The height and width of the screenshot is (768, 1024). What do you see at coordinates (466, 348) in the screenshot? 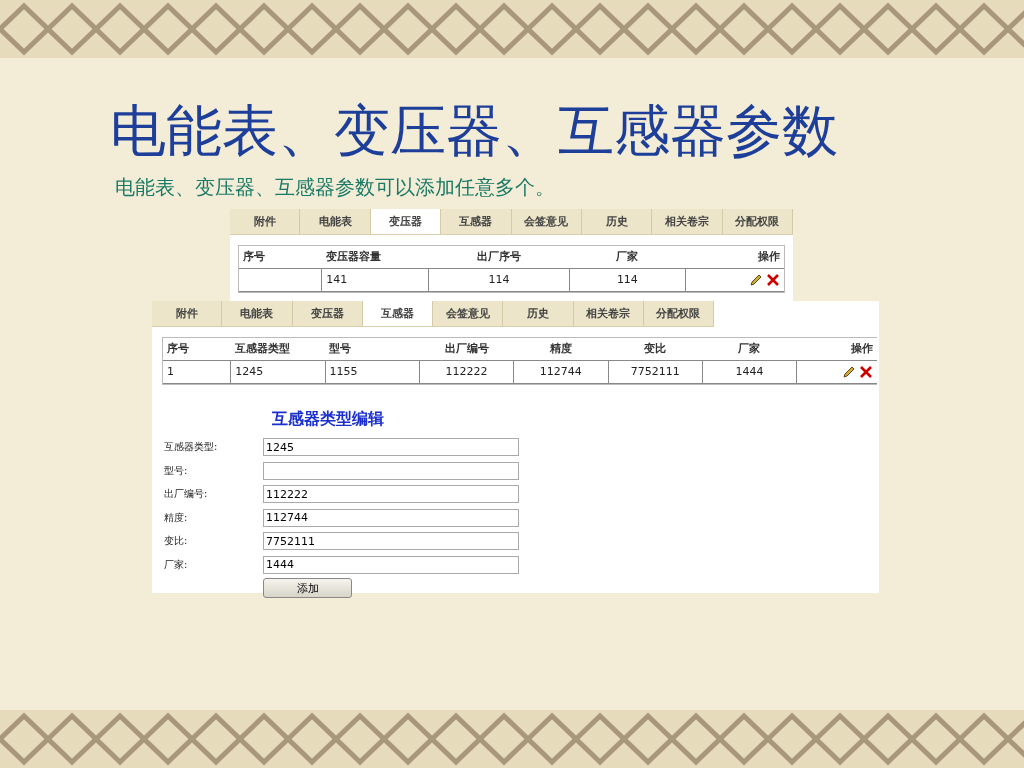
I see `column-header: 出厂编号` at bounding box center [466, 348].